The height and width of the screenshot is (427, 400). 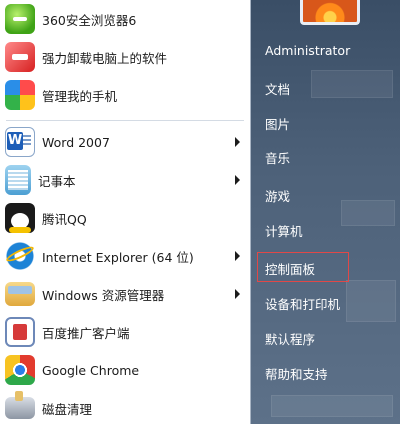 I want to click on program-notepad: 记事本, so click(x=125, y=180).